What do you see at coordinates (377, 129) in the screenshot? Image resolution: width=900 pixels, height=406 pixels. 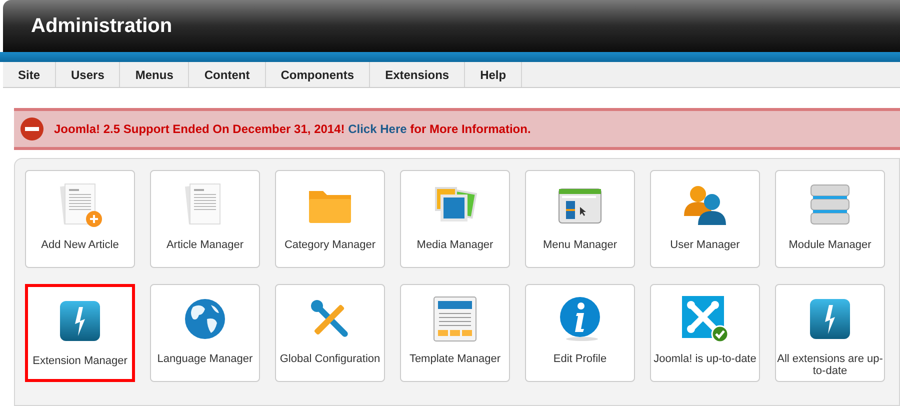 I see `more-info-link: Click Here` at bounding box center [377, 129].